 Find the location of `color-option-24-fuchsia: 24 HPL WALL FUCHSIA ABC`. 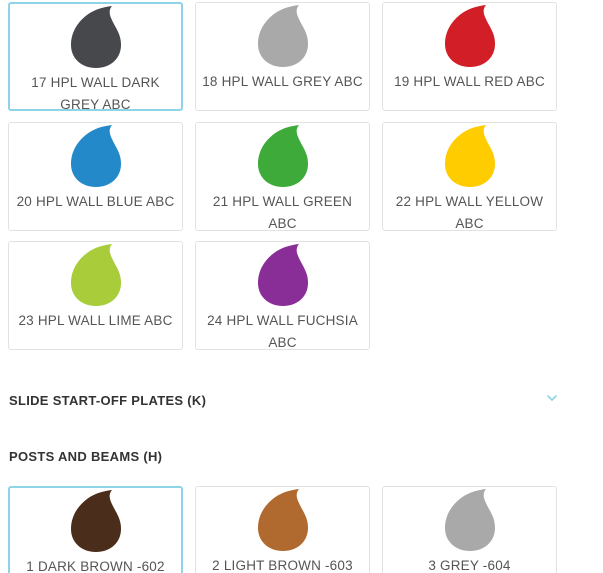

color-option-24-fuchsia: 24 HPL WALL FUCHSIA ABC is located at coordinates (282, 295).